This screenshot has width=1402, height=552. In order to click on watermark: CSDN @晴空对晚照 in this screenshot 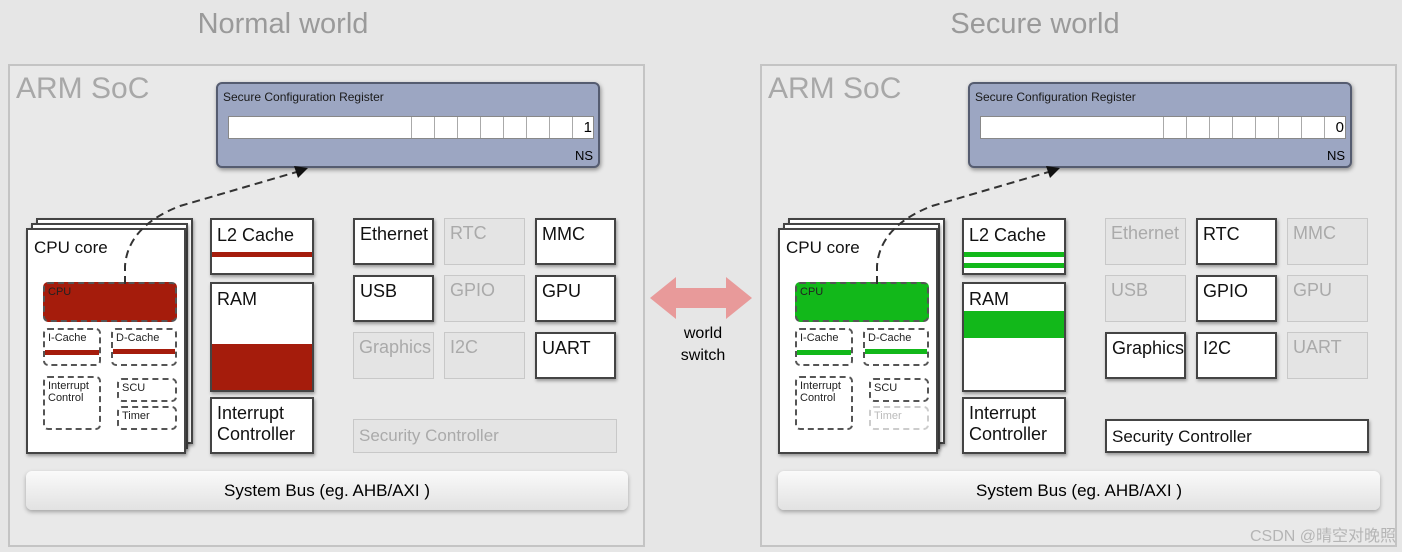, I will do `click(1322, 536)`.